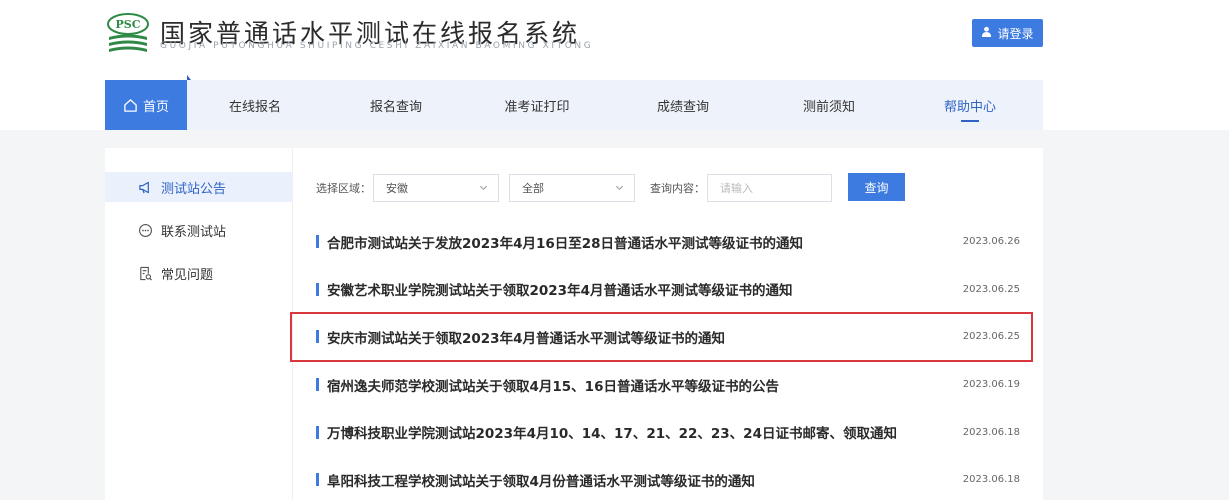  I want to click on region-label: 选择区域：, so click(343, 188).